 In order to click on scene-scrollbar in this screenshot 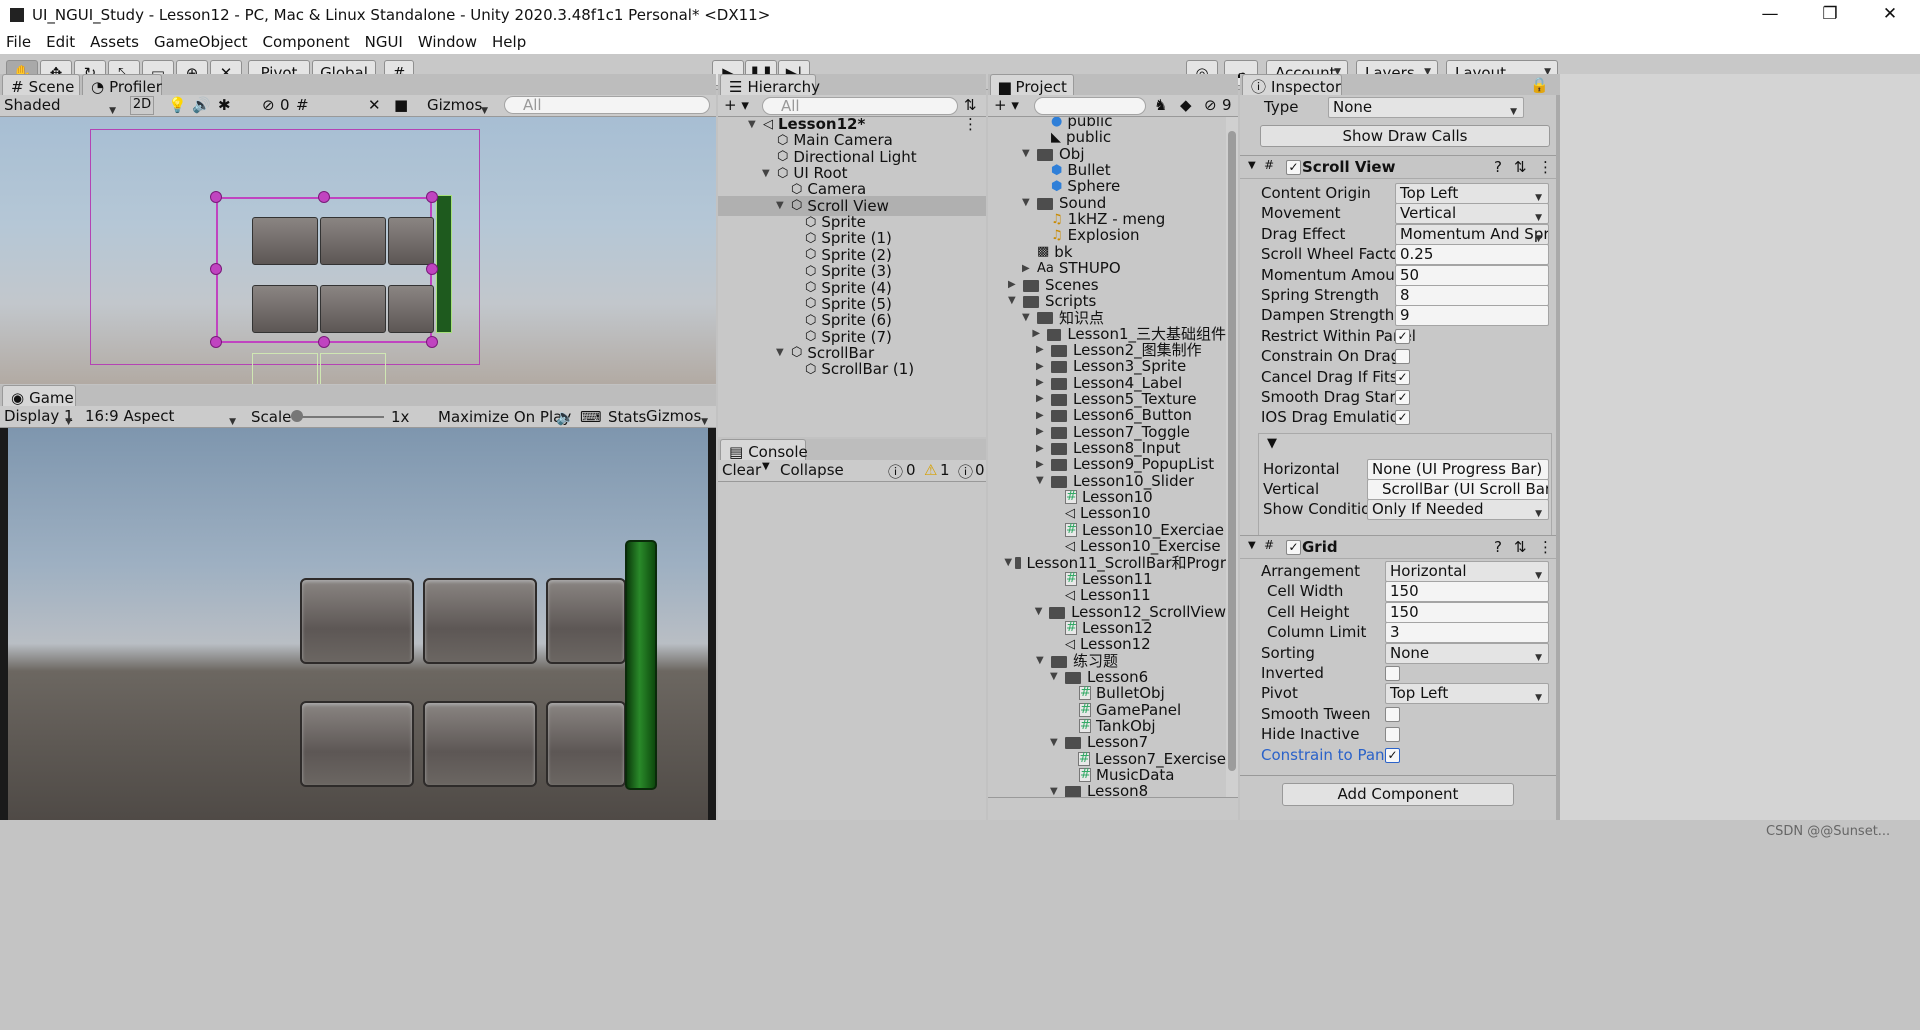, I will do `click(444, 264)`.